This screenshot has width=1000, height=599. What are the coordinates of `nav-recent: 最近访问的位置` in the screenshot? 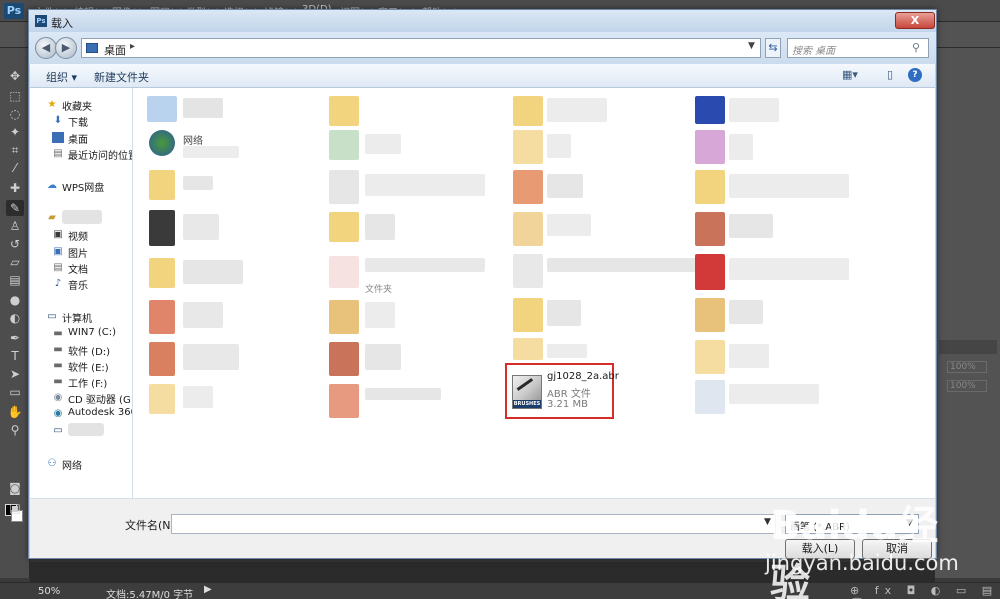 It's located at (100, 154).